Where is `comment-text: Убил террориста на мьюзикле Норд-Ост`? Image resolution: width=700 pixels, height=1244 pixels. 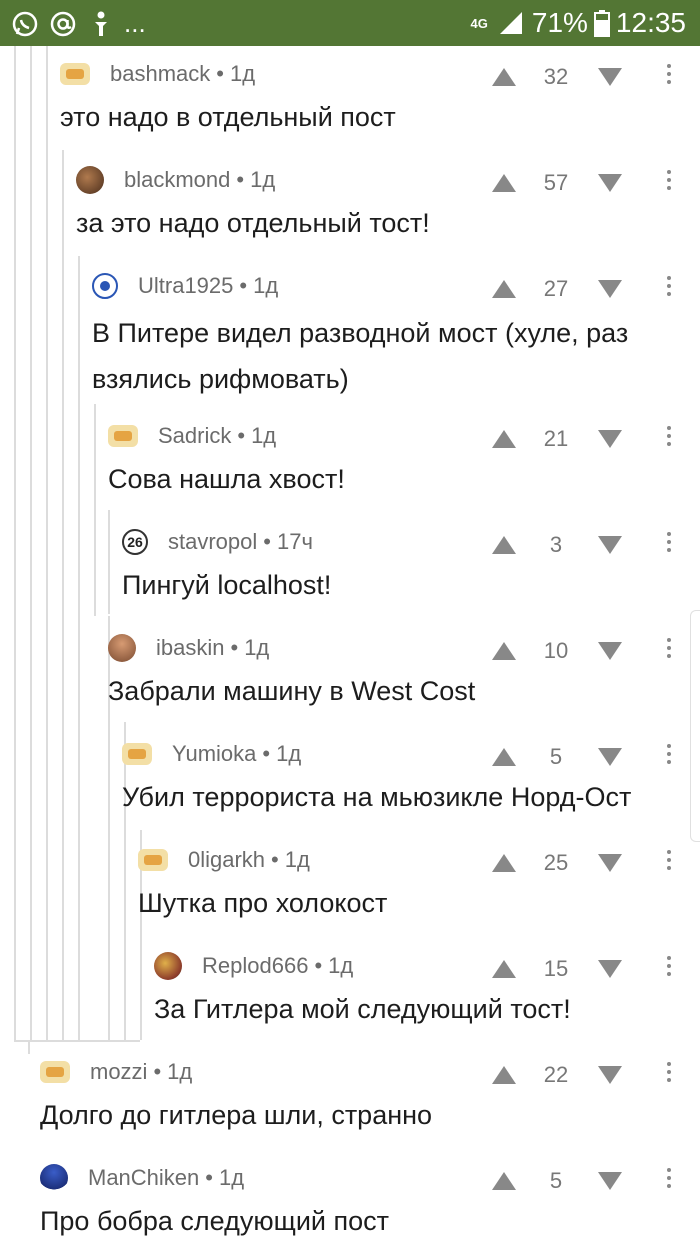 comment-text: Убил террориста на мьюзикле Норд-Ост is located at coordinates (377, 797).